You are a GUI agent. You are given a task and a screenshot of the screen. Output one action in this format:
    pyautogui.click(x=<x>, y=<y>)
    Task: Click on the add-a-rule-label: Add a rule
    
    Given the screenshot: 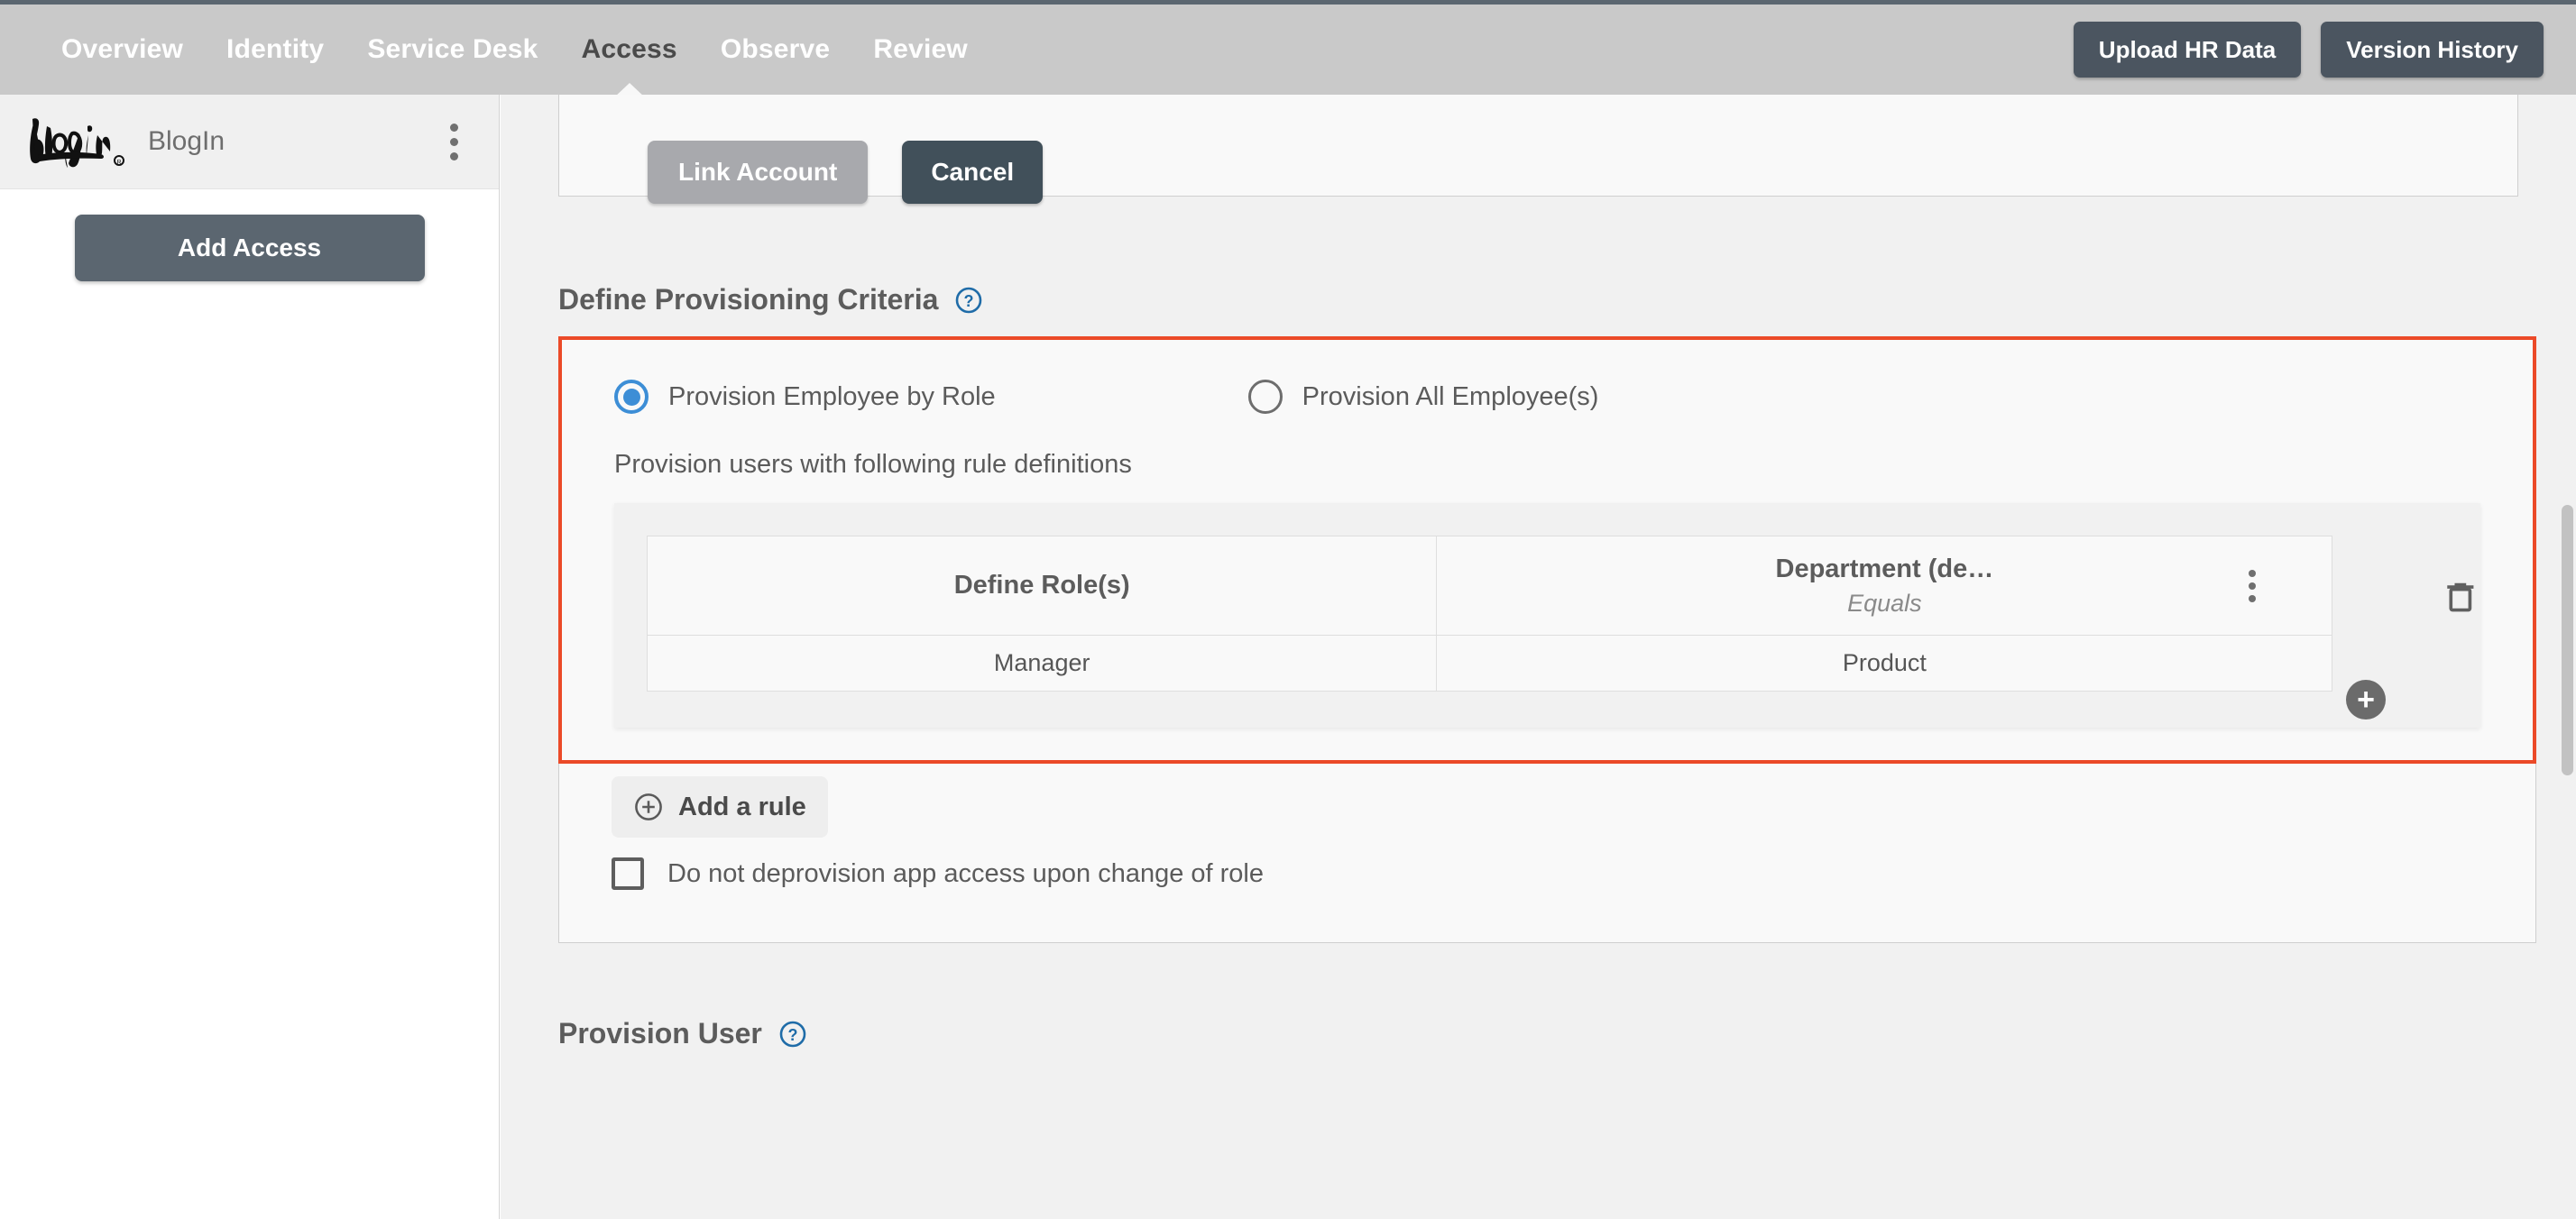 What is the action you would take?
    pyautogui.click(x=742, y=807)
    